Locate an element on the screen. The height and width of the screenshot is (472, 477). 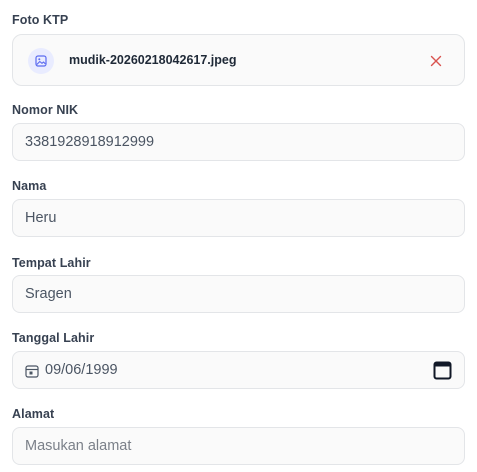
close-icon is located at coordinates (436, 61).